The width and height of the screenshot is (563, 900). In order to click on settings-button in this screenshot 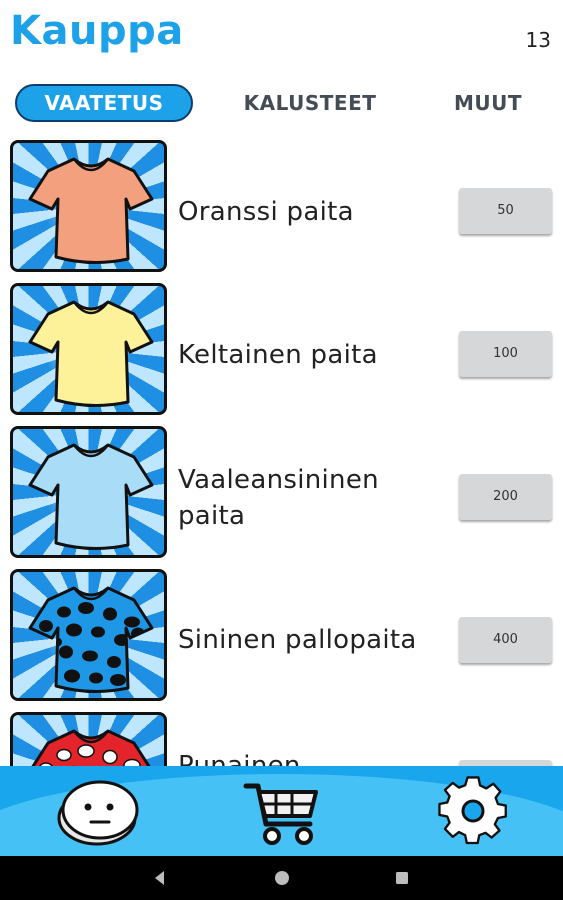, I will do `click(473, 812)`.